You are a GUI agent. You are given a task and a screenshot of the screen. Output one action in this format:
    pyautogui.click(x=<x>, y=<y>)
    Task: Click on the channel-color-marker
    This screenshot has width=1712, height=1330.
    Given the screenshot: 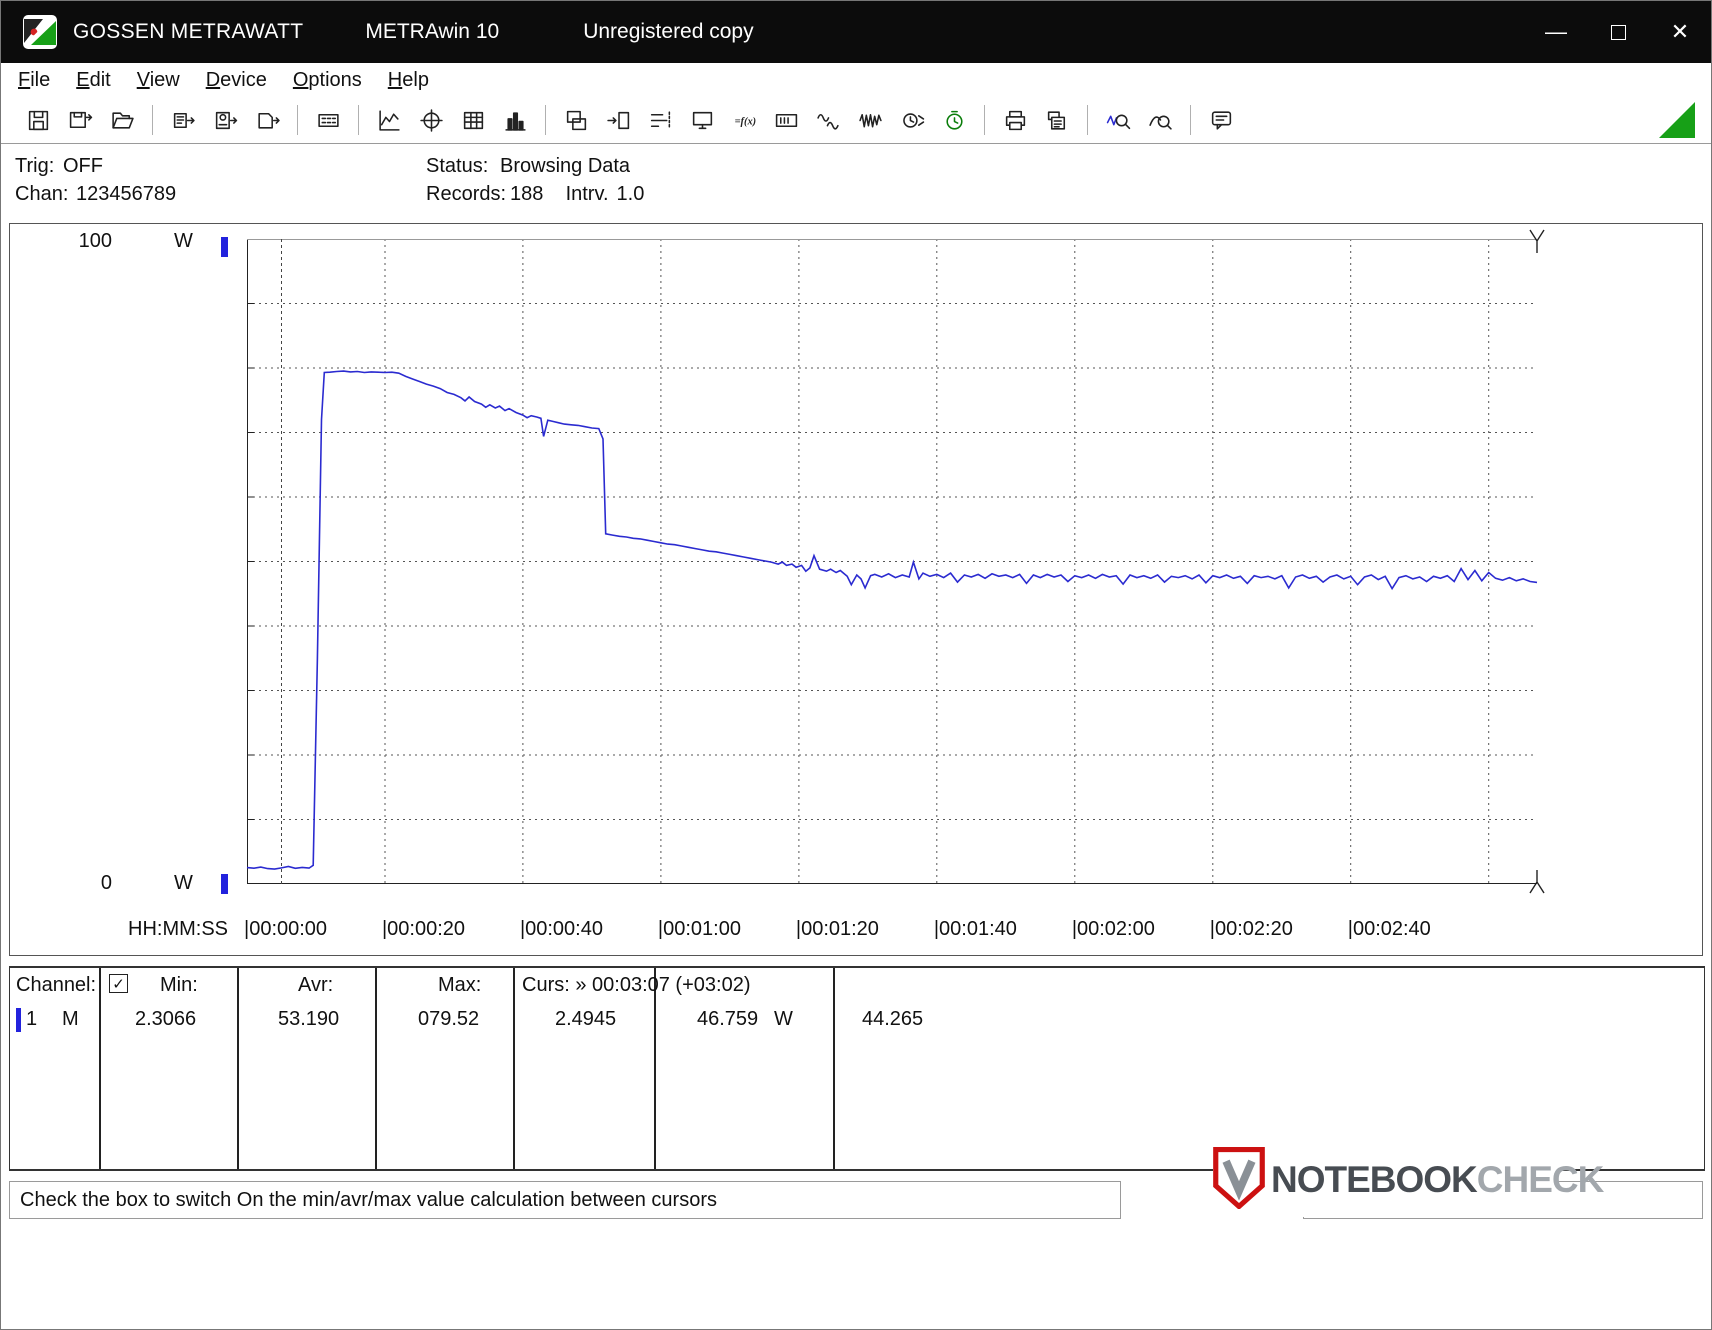 What is the action you would take?
    pyautogui.click(x=18, y=1020)
    